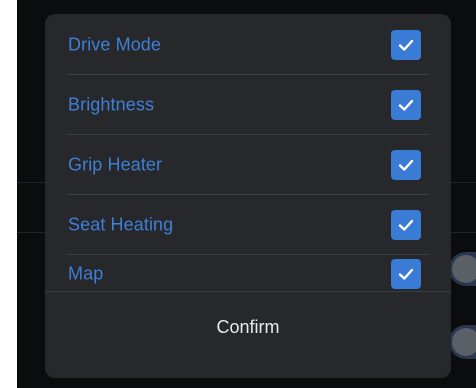  Describe the element at coordinates (248, 274) in the screenshot. I see `option-map: Map` at that location.